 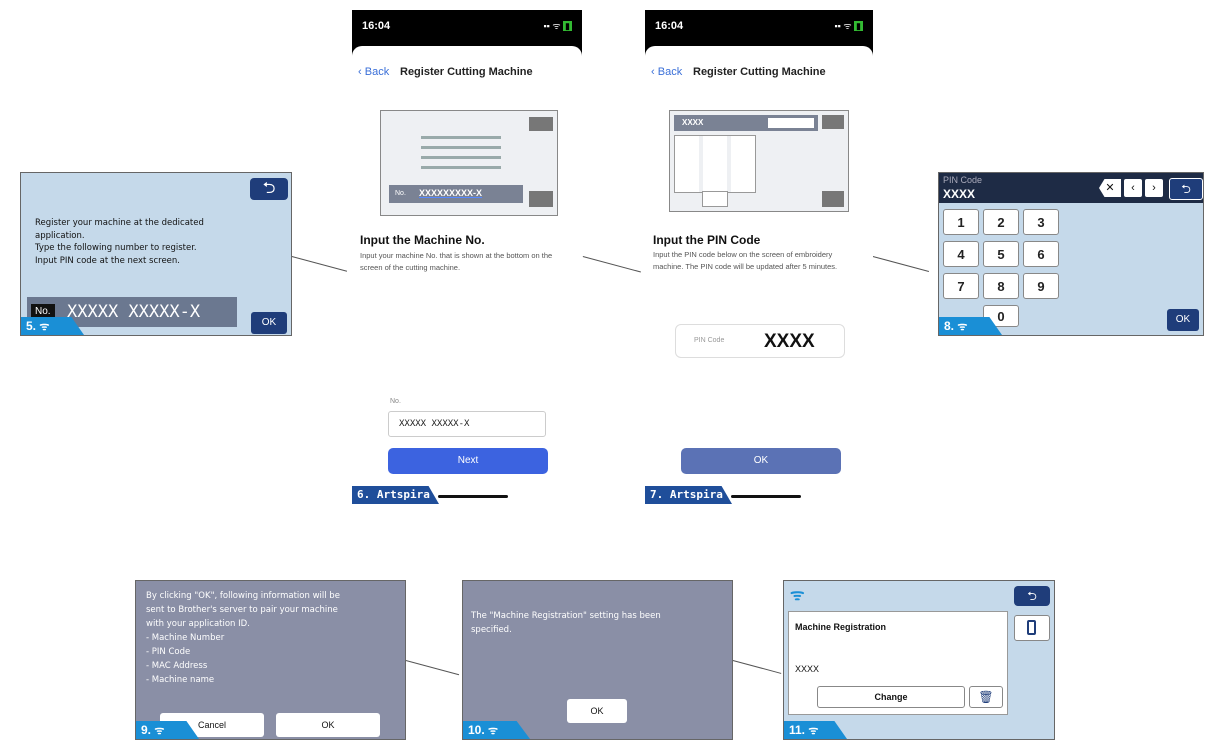 I want to click on cursor-left-icon: ‹, so click(x=1133, y=188).